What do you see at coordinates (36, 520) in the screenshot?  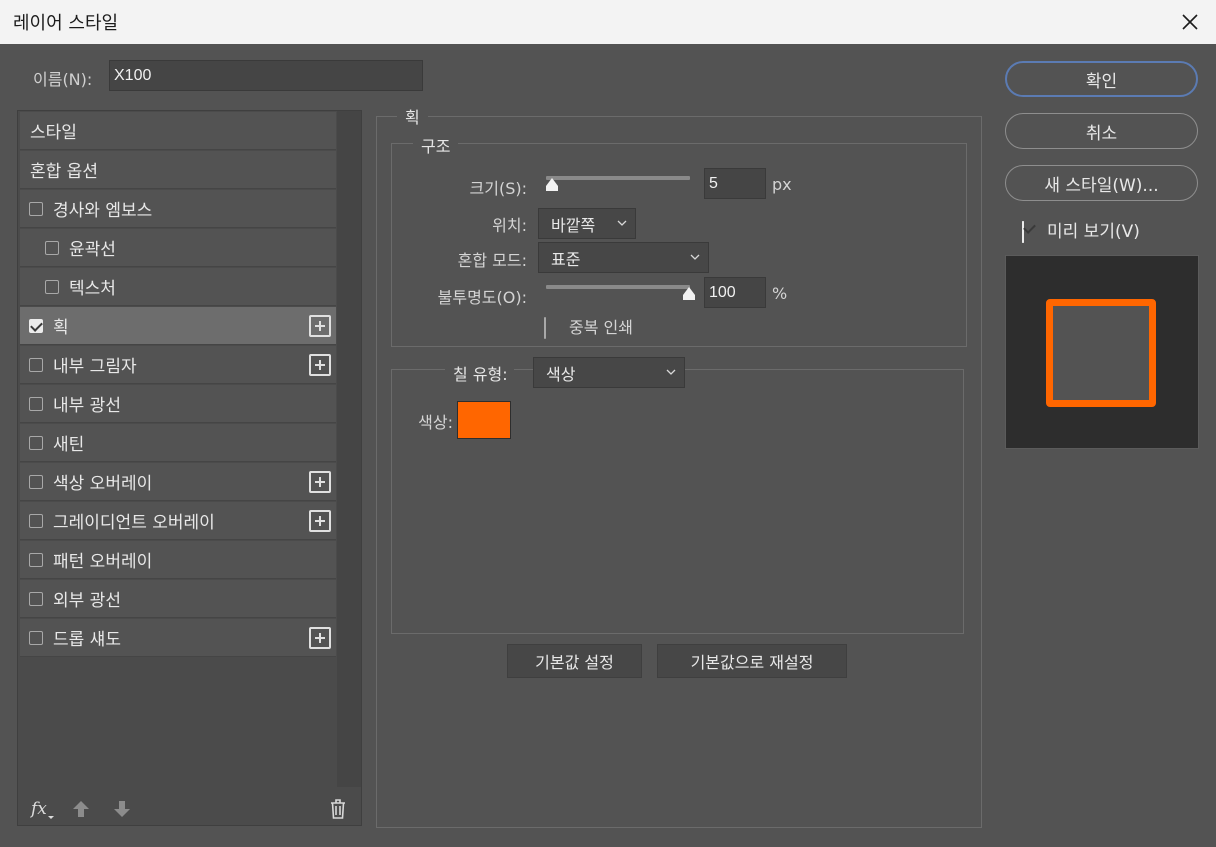 I see `gradient-overlay-checkbox` at bounding box center [36, 520].